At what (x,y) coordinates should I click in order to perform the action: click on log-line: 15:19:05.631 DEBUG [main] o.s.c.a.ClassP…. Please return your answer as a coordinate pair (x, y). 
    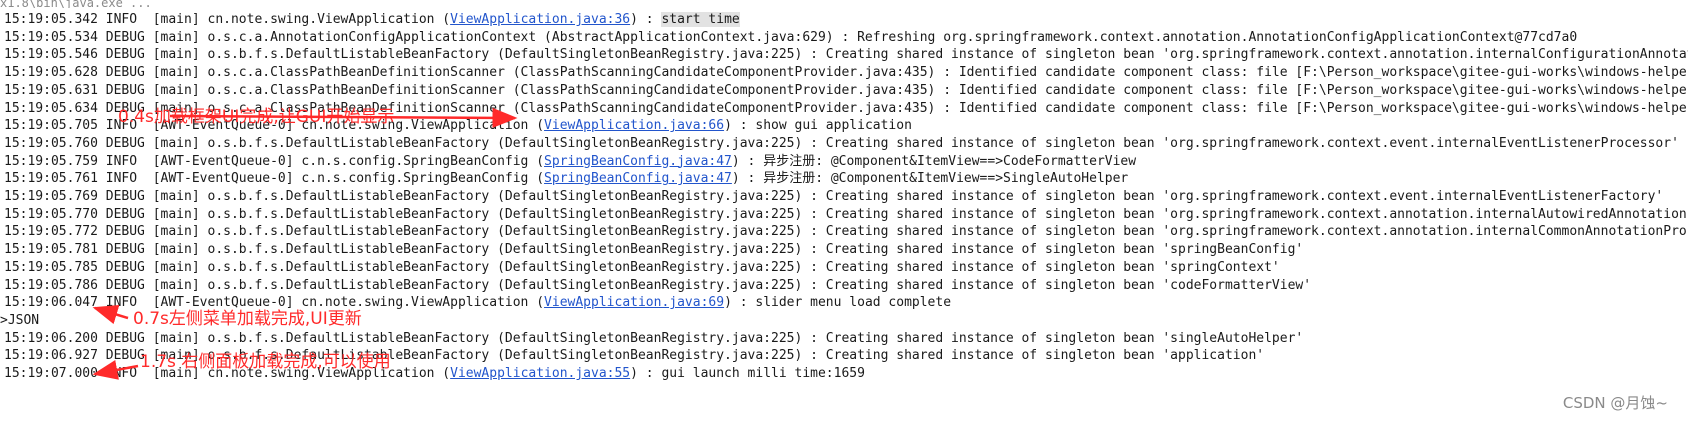
    Looking at the image, I should click on (846, 91).